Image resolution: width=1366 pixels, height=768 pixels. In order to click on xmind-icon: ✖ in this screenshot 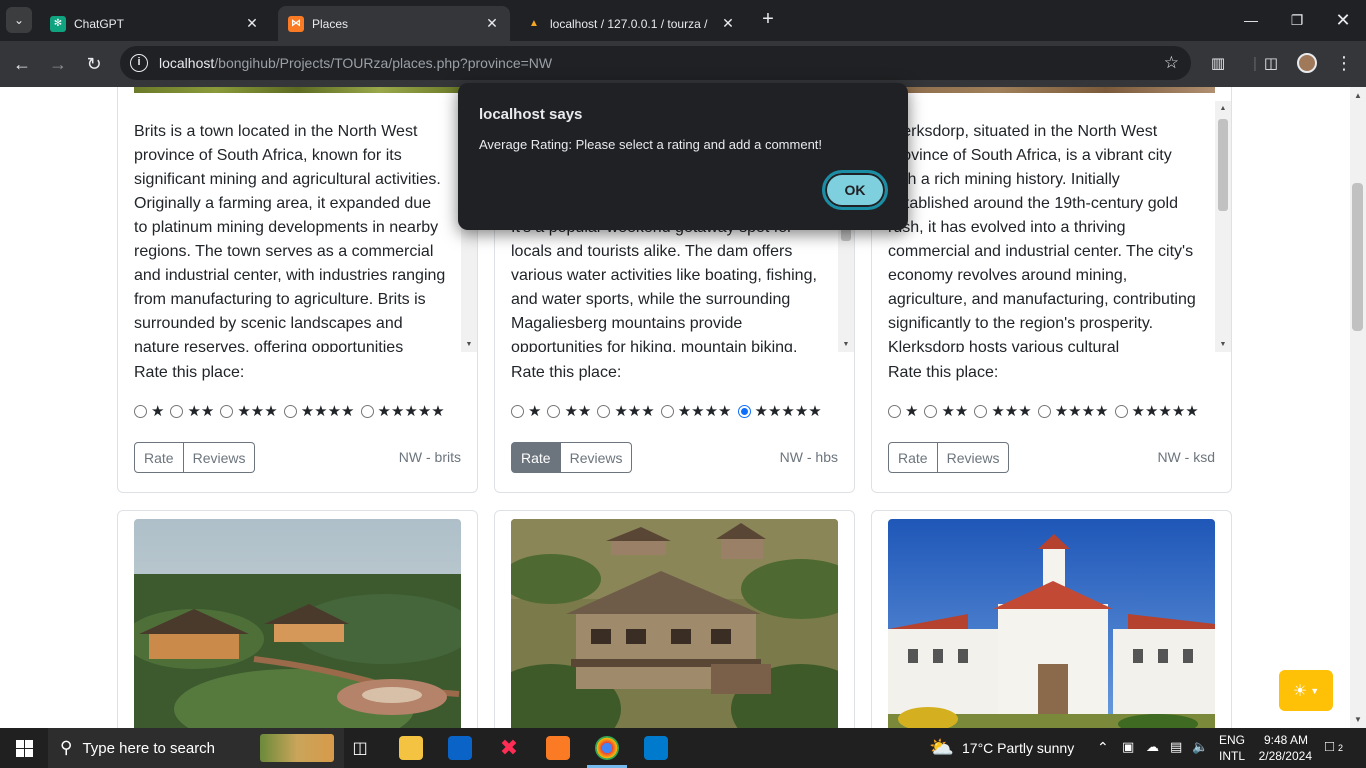, I will do `click(509, 748)`.